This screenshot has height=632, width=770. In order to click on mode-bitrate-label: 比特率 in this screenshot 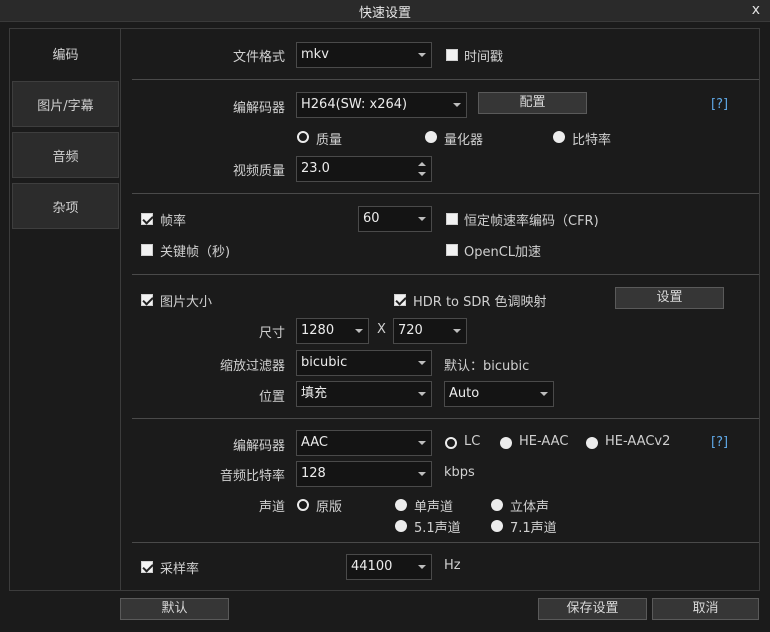, I will do `click(592, 140)`.